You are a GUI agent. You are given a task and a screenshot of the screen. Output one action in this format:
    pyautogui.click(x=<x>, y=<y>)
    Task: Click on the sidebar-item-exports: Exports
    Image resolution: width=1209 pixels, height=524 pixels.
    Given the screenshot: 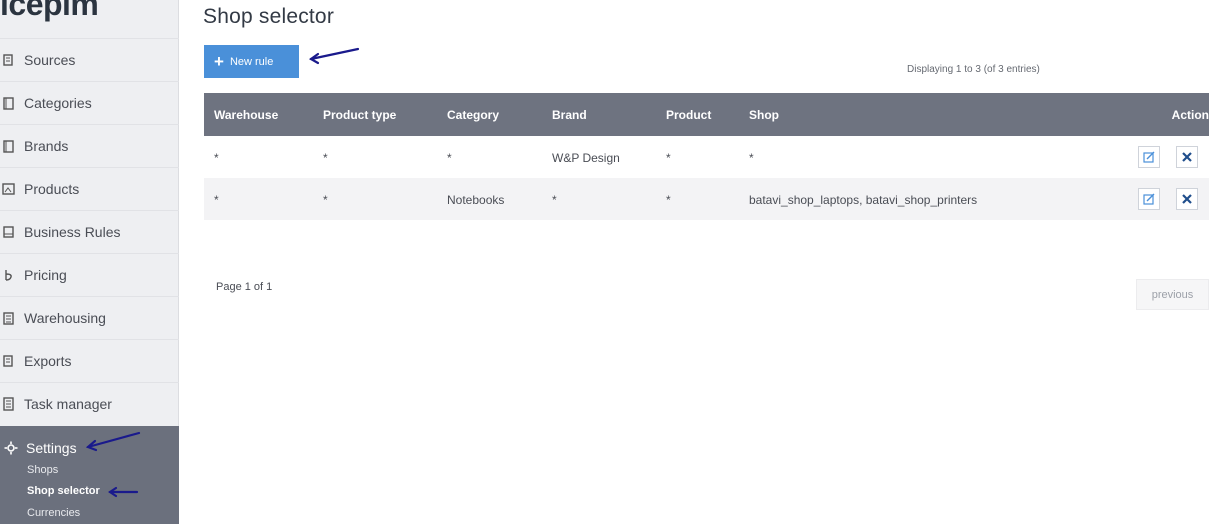 What is the action you would take?
    pyautogui.click(x=89, y=360)
    